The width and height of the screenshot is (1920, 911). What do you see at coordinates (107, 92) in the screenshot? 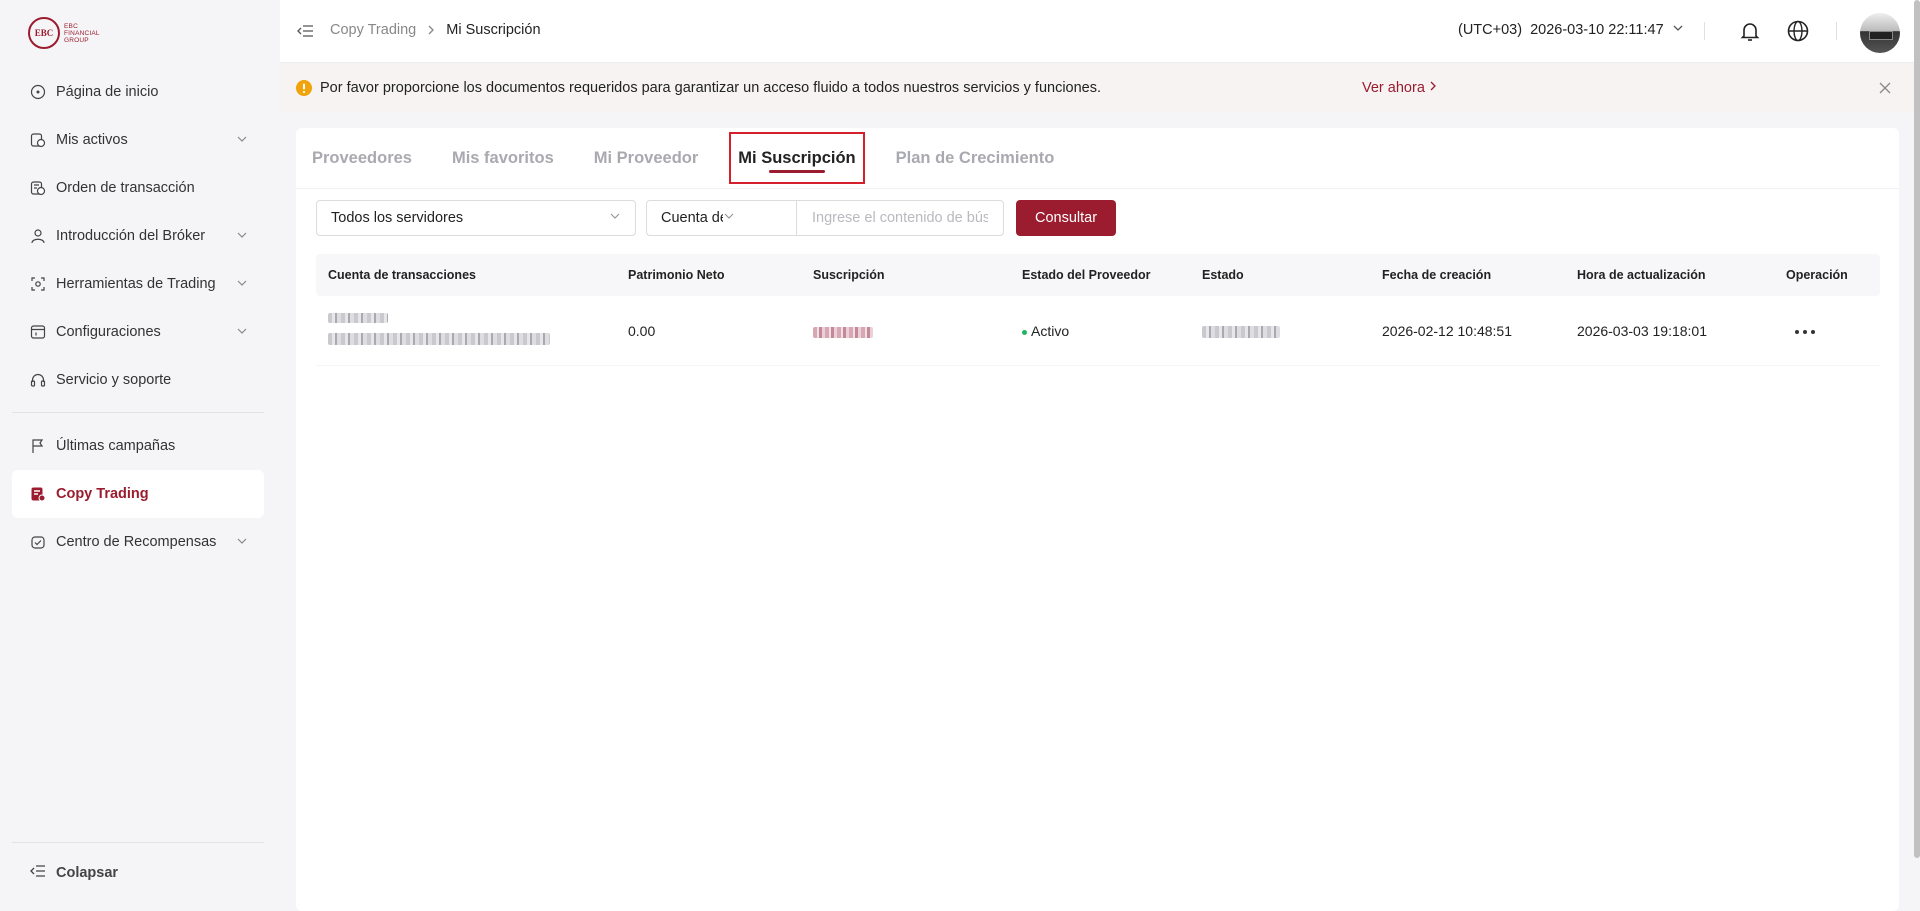
I see `sidebar-item-label: Página de inicio` at bounding box center [107, 92].